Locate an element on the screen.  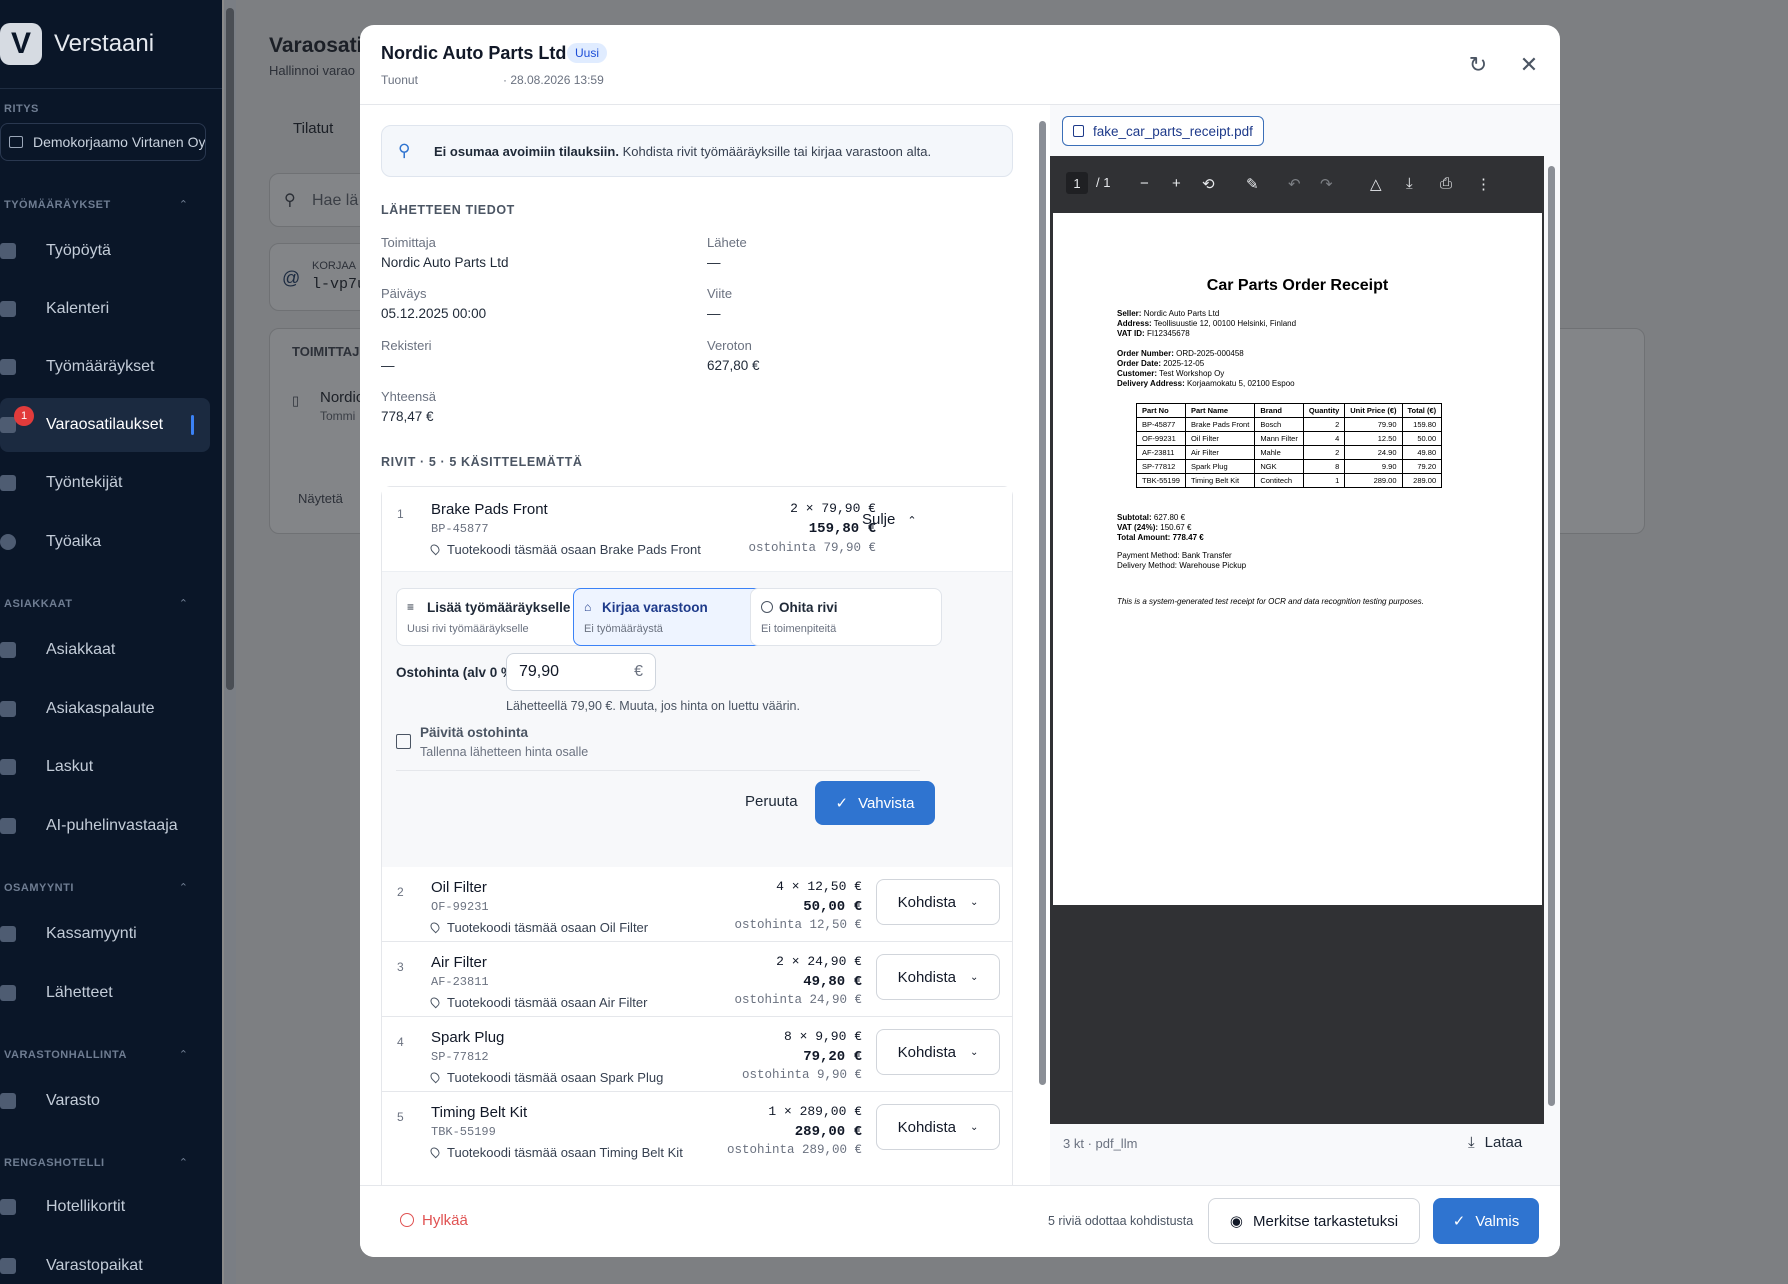
print-icon: ⎙ is located at coordinates (1446, 183).